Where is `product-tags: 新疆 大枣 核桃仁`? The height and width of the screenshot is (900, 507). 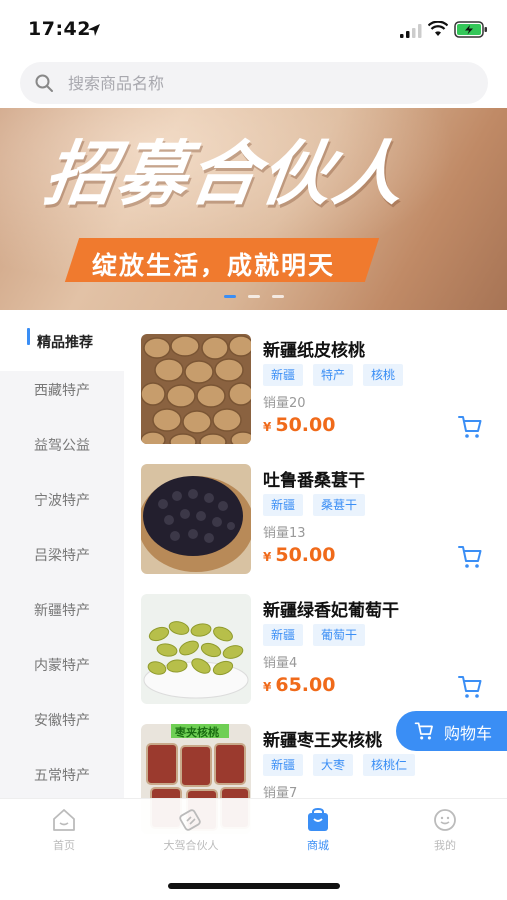 product-tags: 新疆 大枣 核桃仁 is located at coordinates (344, 765).